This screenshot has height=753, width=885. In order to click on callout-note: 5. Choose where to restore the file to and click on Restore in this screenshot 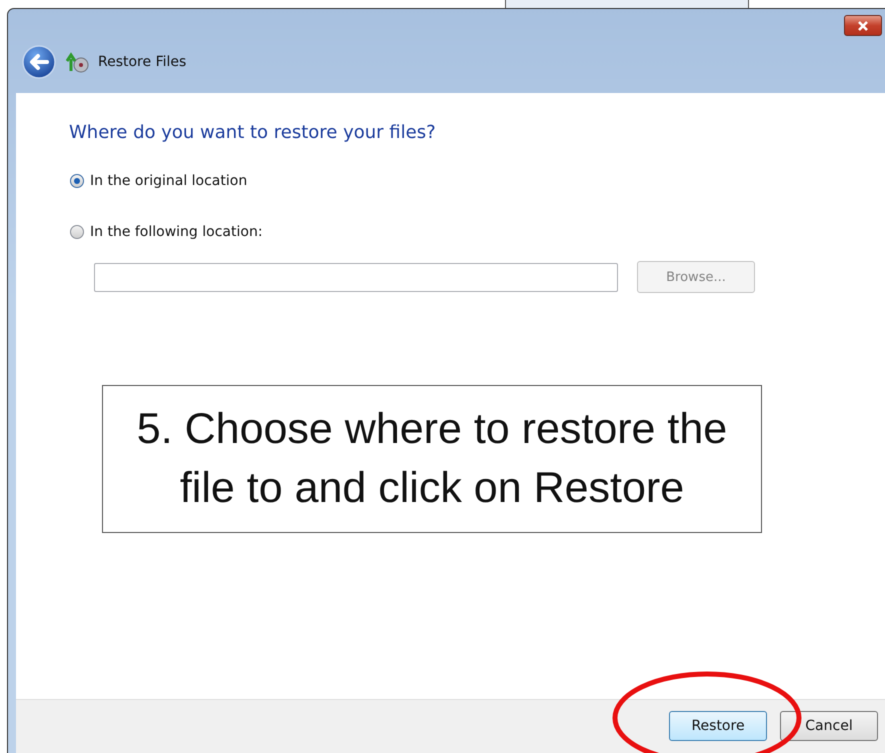, I will do `click(432, 459)`.